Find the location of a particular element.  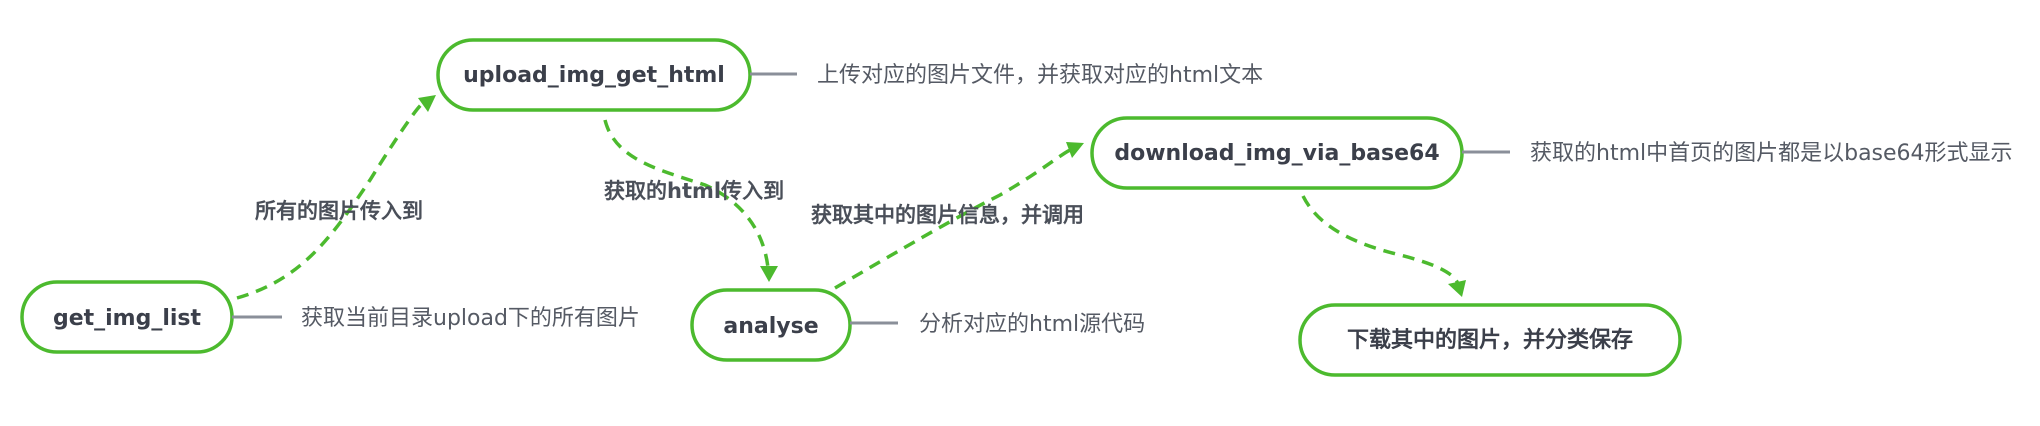

node-save: 下载其中的图片，并分类保存 is located at coordinates (1490, 340).